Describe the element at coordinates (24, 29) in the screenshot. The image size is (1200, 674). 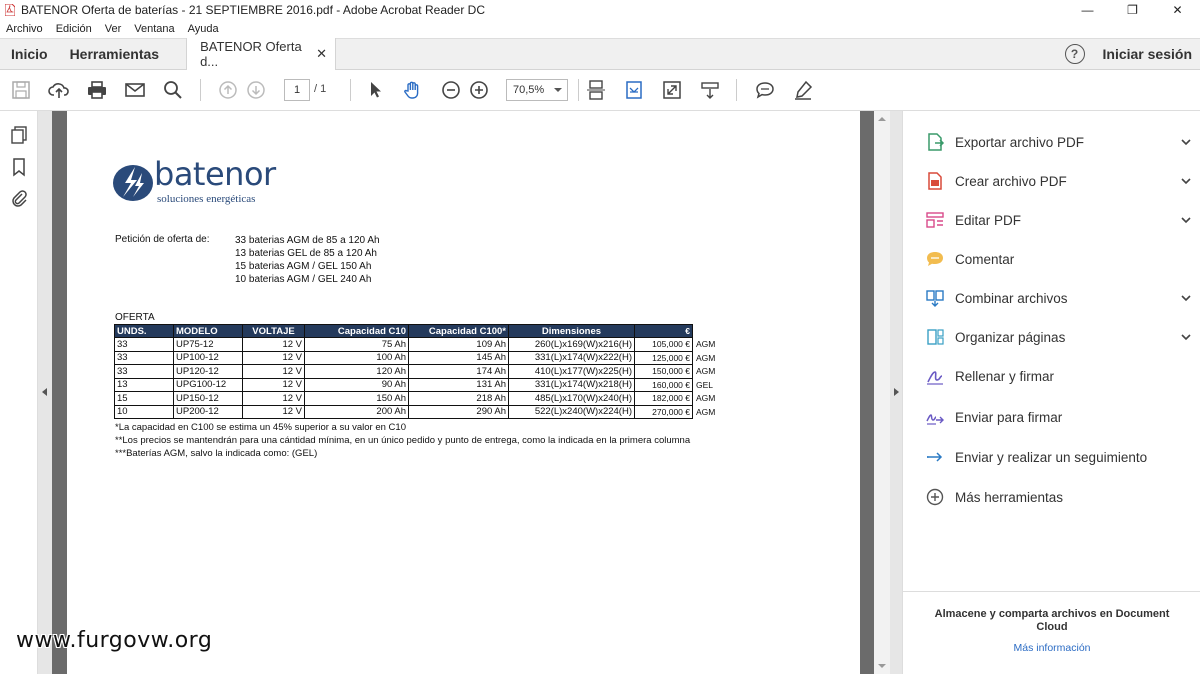
I see `menu-archivo: Archivo` at that location.